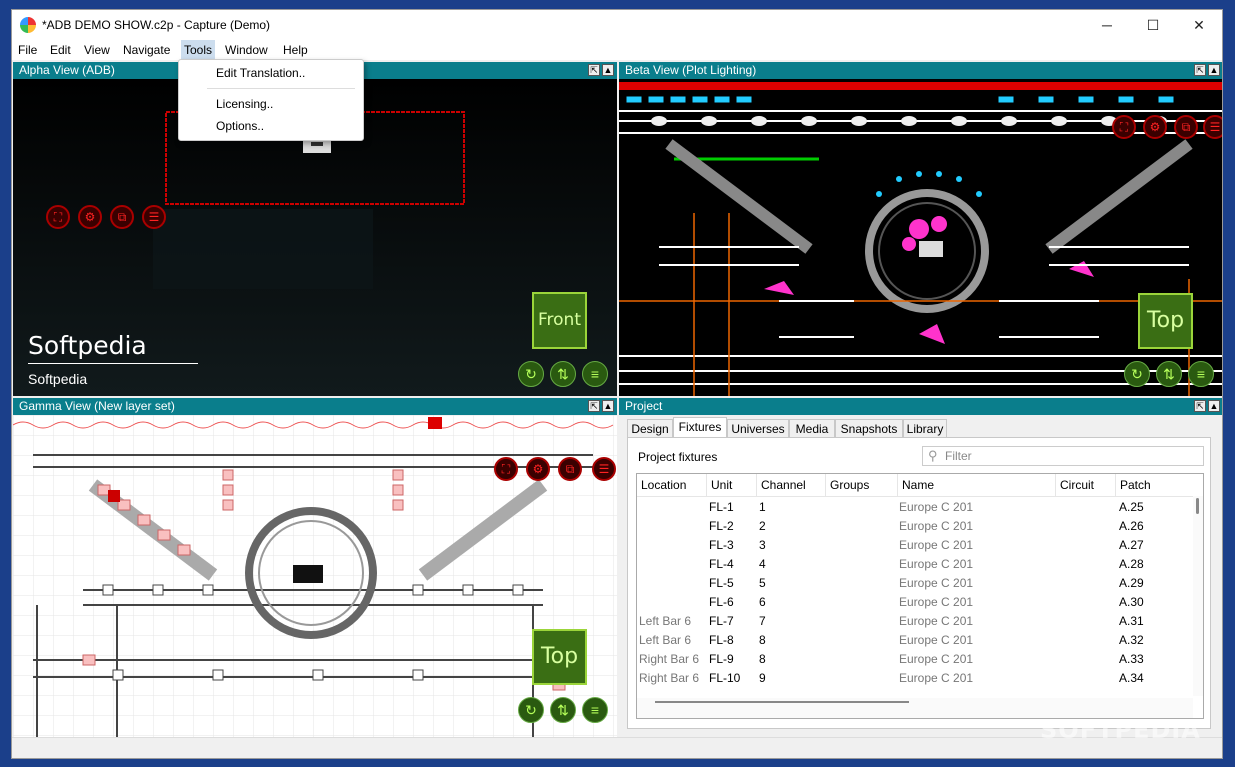 The height and width of the screenshot is (767, 1235). Describe the element at coordinates (912, 678) in the screenshot. I see `table-row: Right Bar 6 FL-10 9 Europe C 201 A.34` at that location.